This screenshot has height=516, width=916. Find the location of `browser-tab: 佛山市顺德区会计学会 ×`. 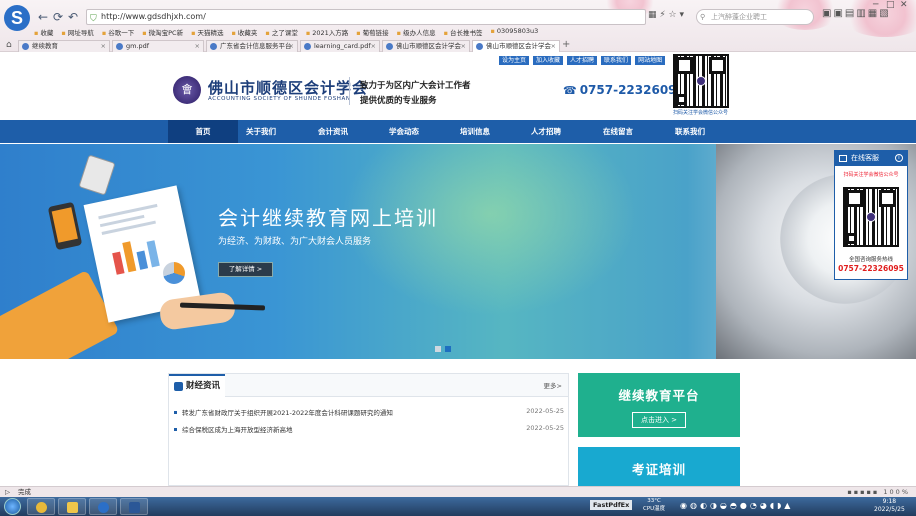

browser-tab: 佛山市顺德区会计学会 × is located at coordinates (426, 46).